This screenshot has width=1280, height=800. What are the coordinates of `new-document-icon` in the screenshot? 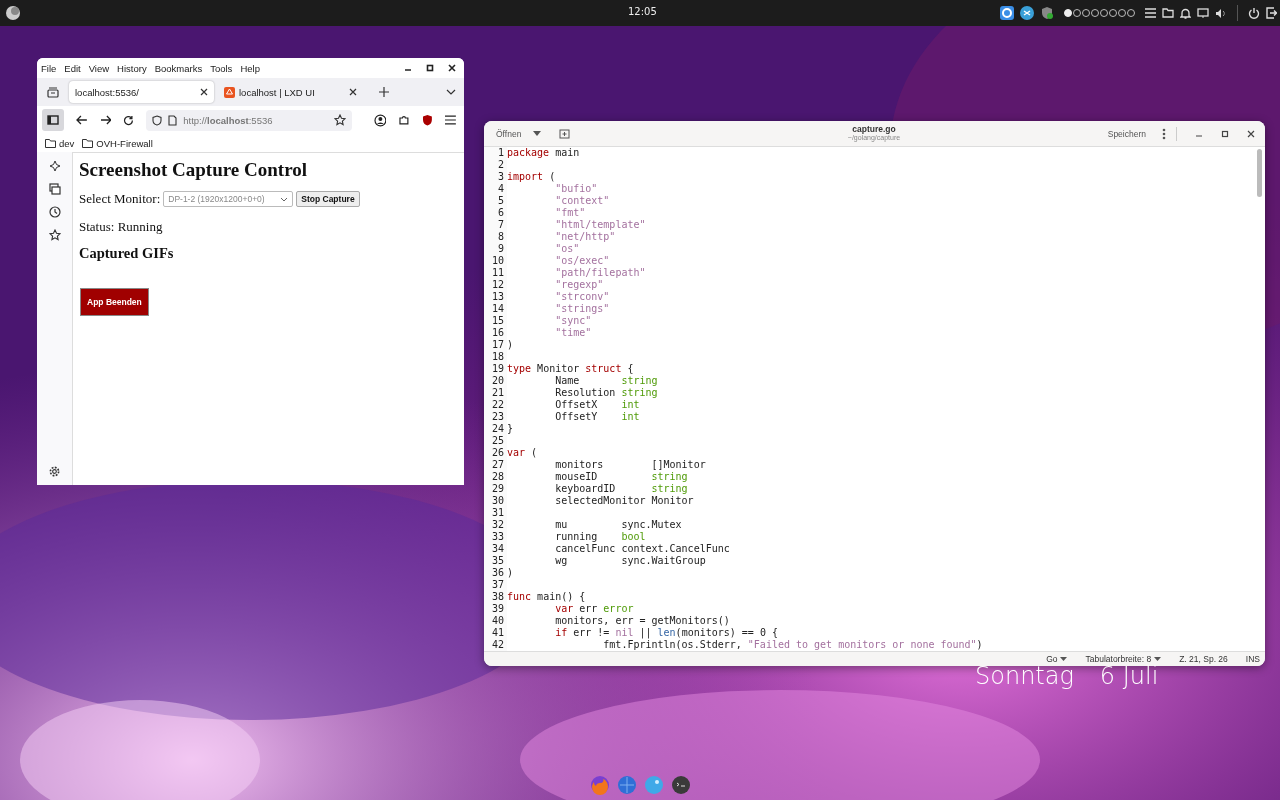 It's located at (565, 133).